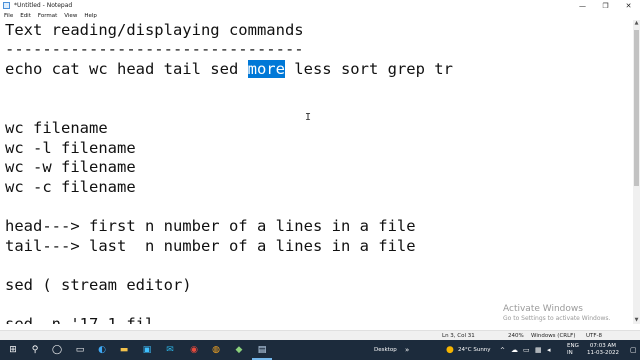 This screenshot has width=640, height=360. Describe the element at coordinates (90, 16) in the screenshot. I see `menu-help: Help` at that location.